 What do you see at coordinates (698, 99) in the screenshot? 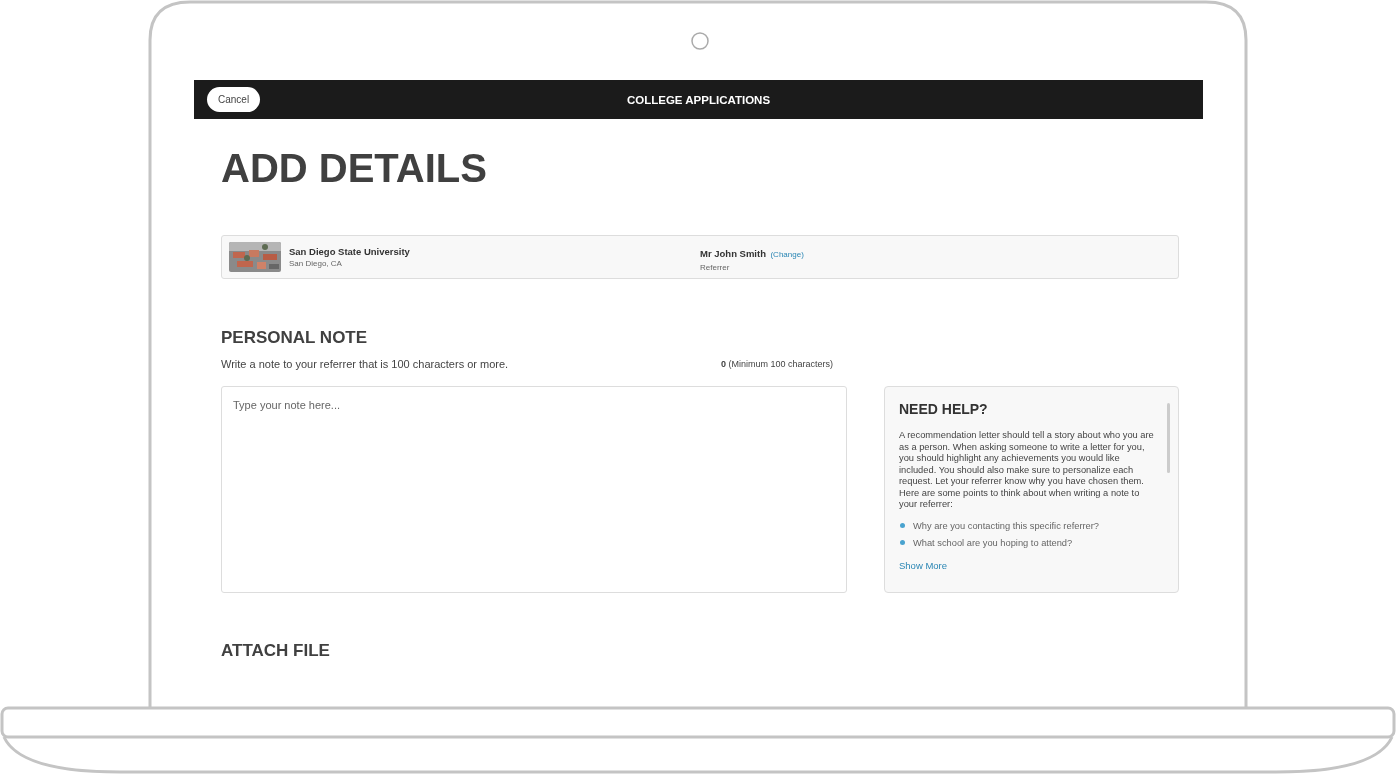
I see `page-title: COLLEGE APPLICATIONS` at bounding box center [698, 99].